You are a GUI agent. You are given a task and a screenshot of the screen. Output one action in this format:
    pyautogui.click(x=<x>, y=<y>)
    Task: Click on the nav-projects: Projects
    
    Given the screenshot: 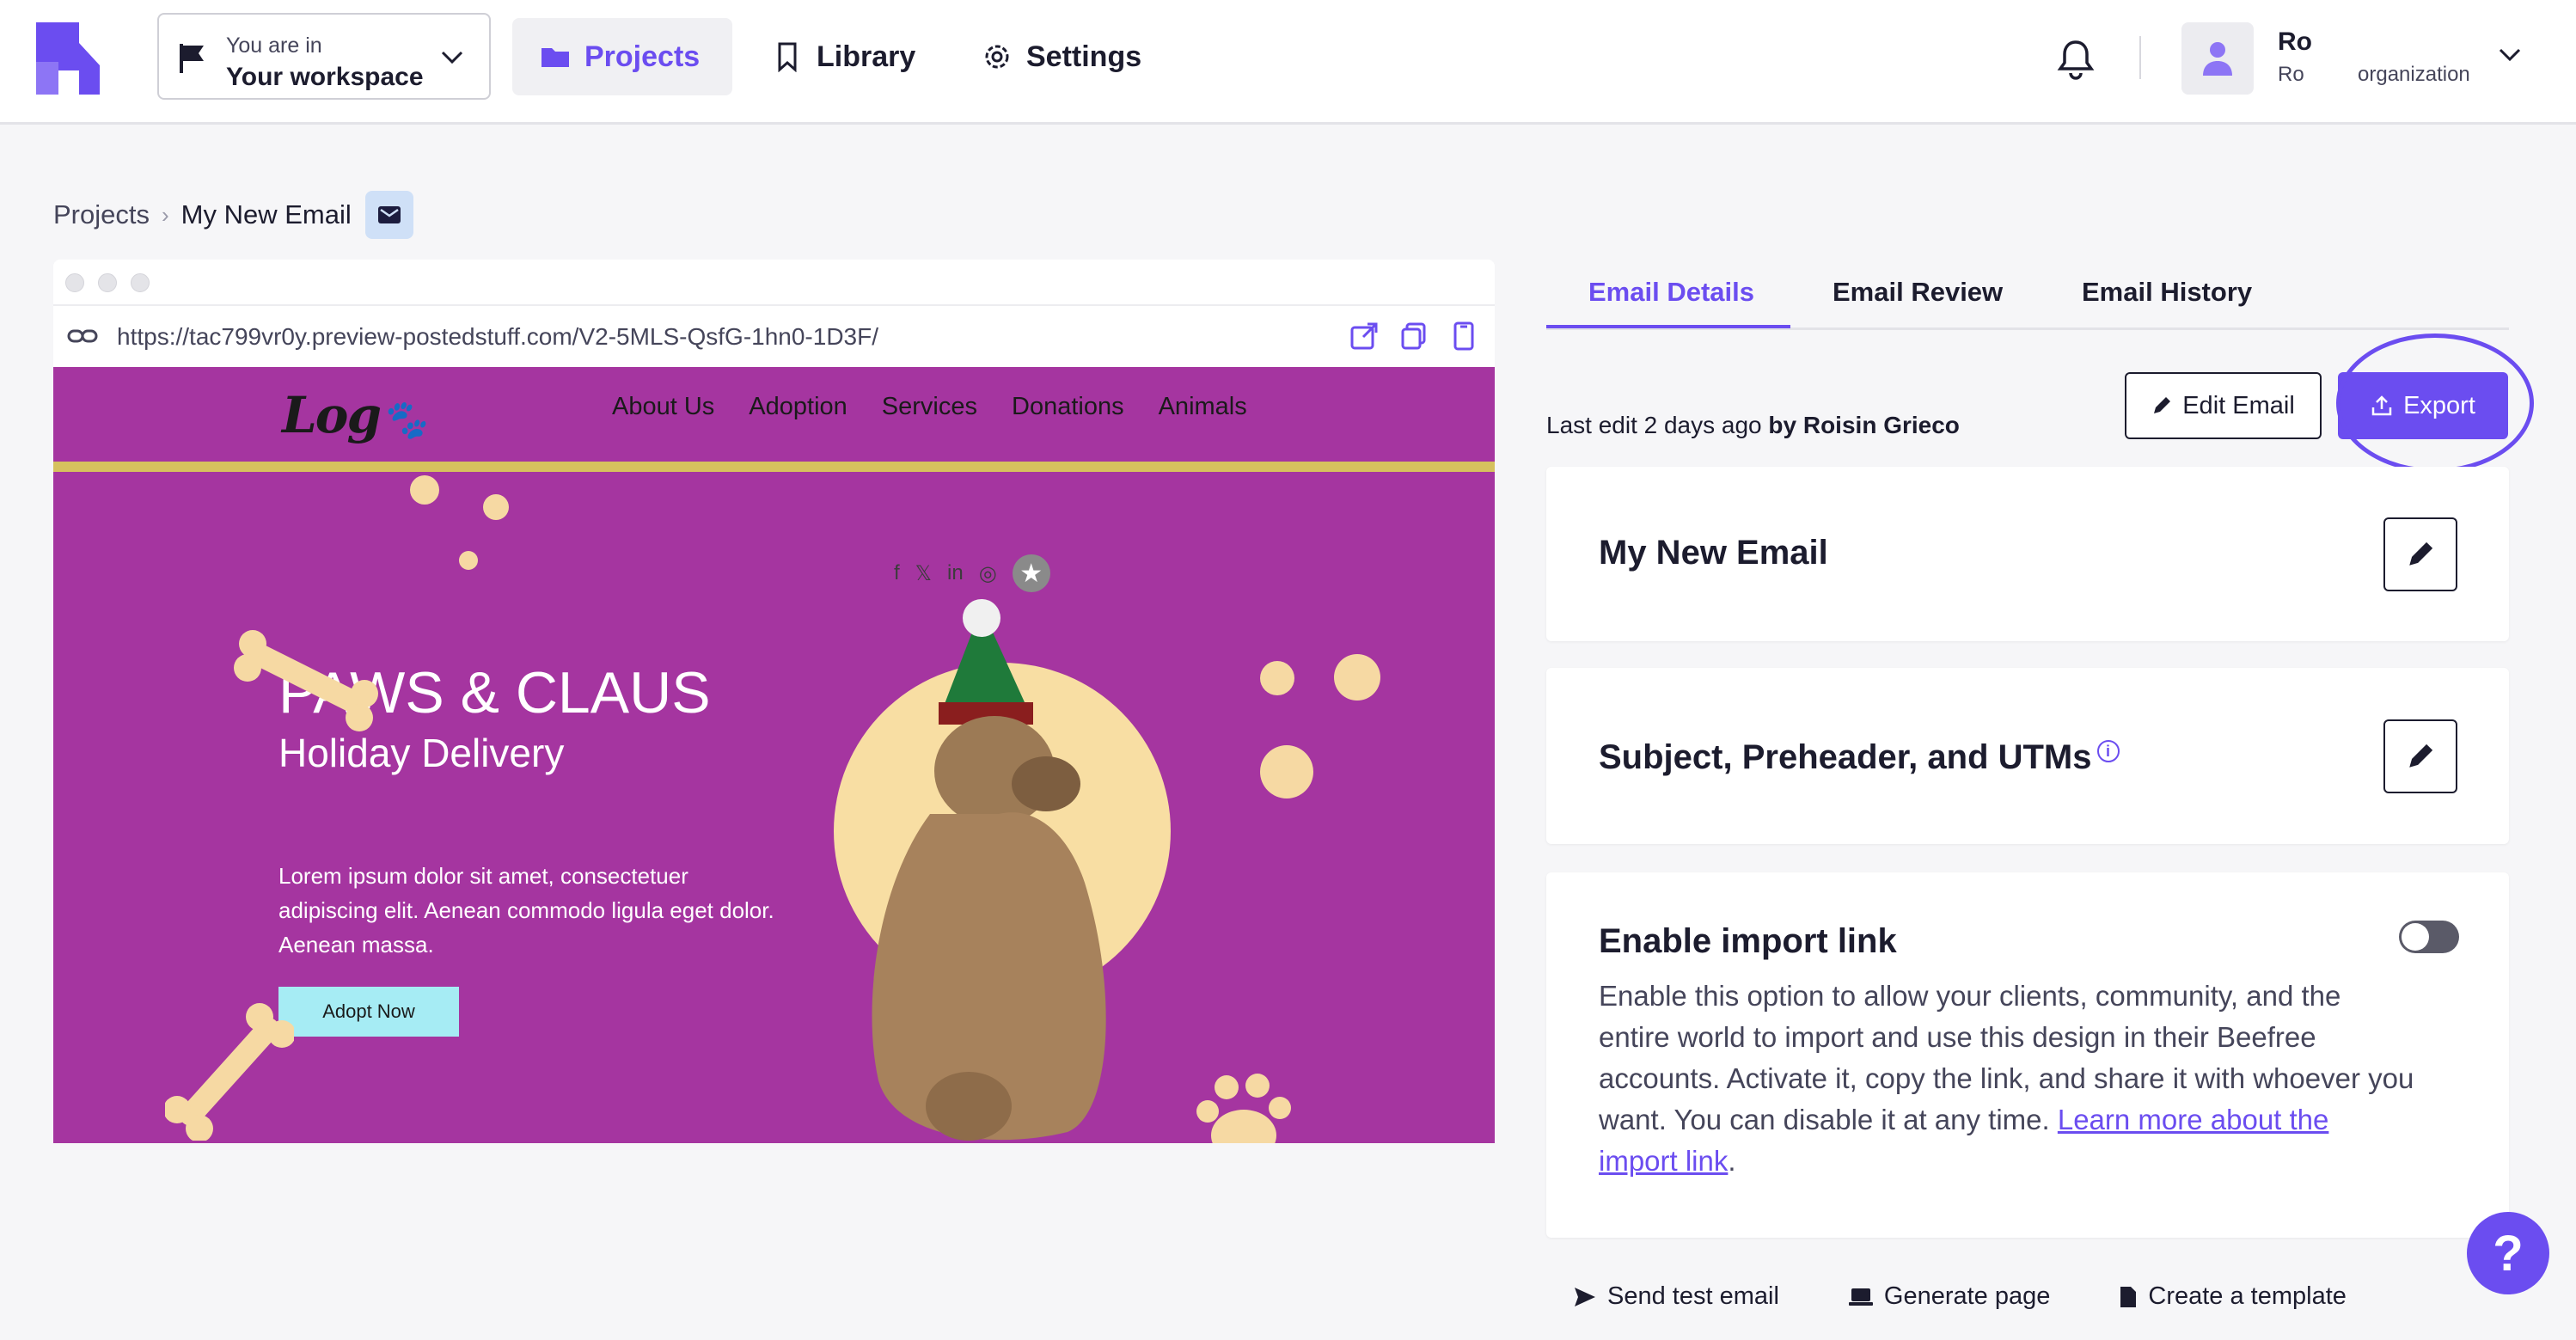 What is the action you would take?
    pyautogui.click(x=622, y=57)
    